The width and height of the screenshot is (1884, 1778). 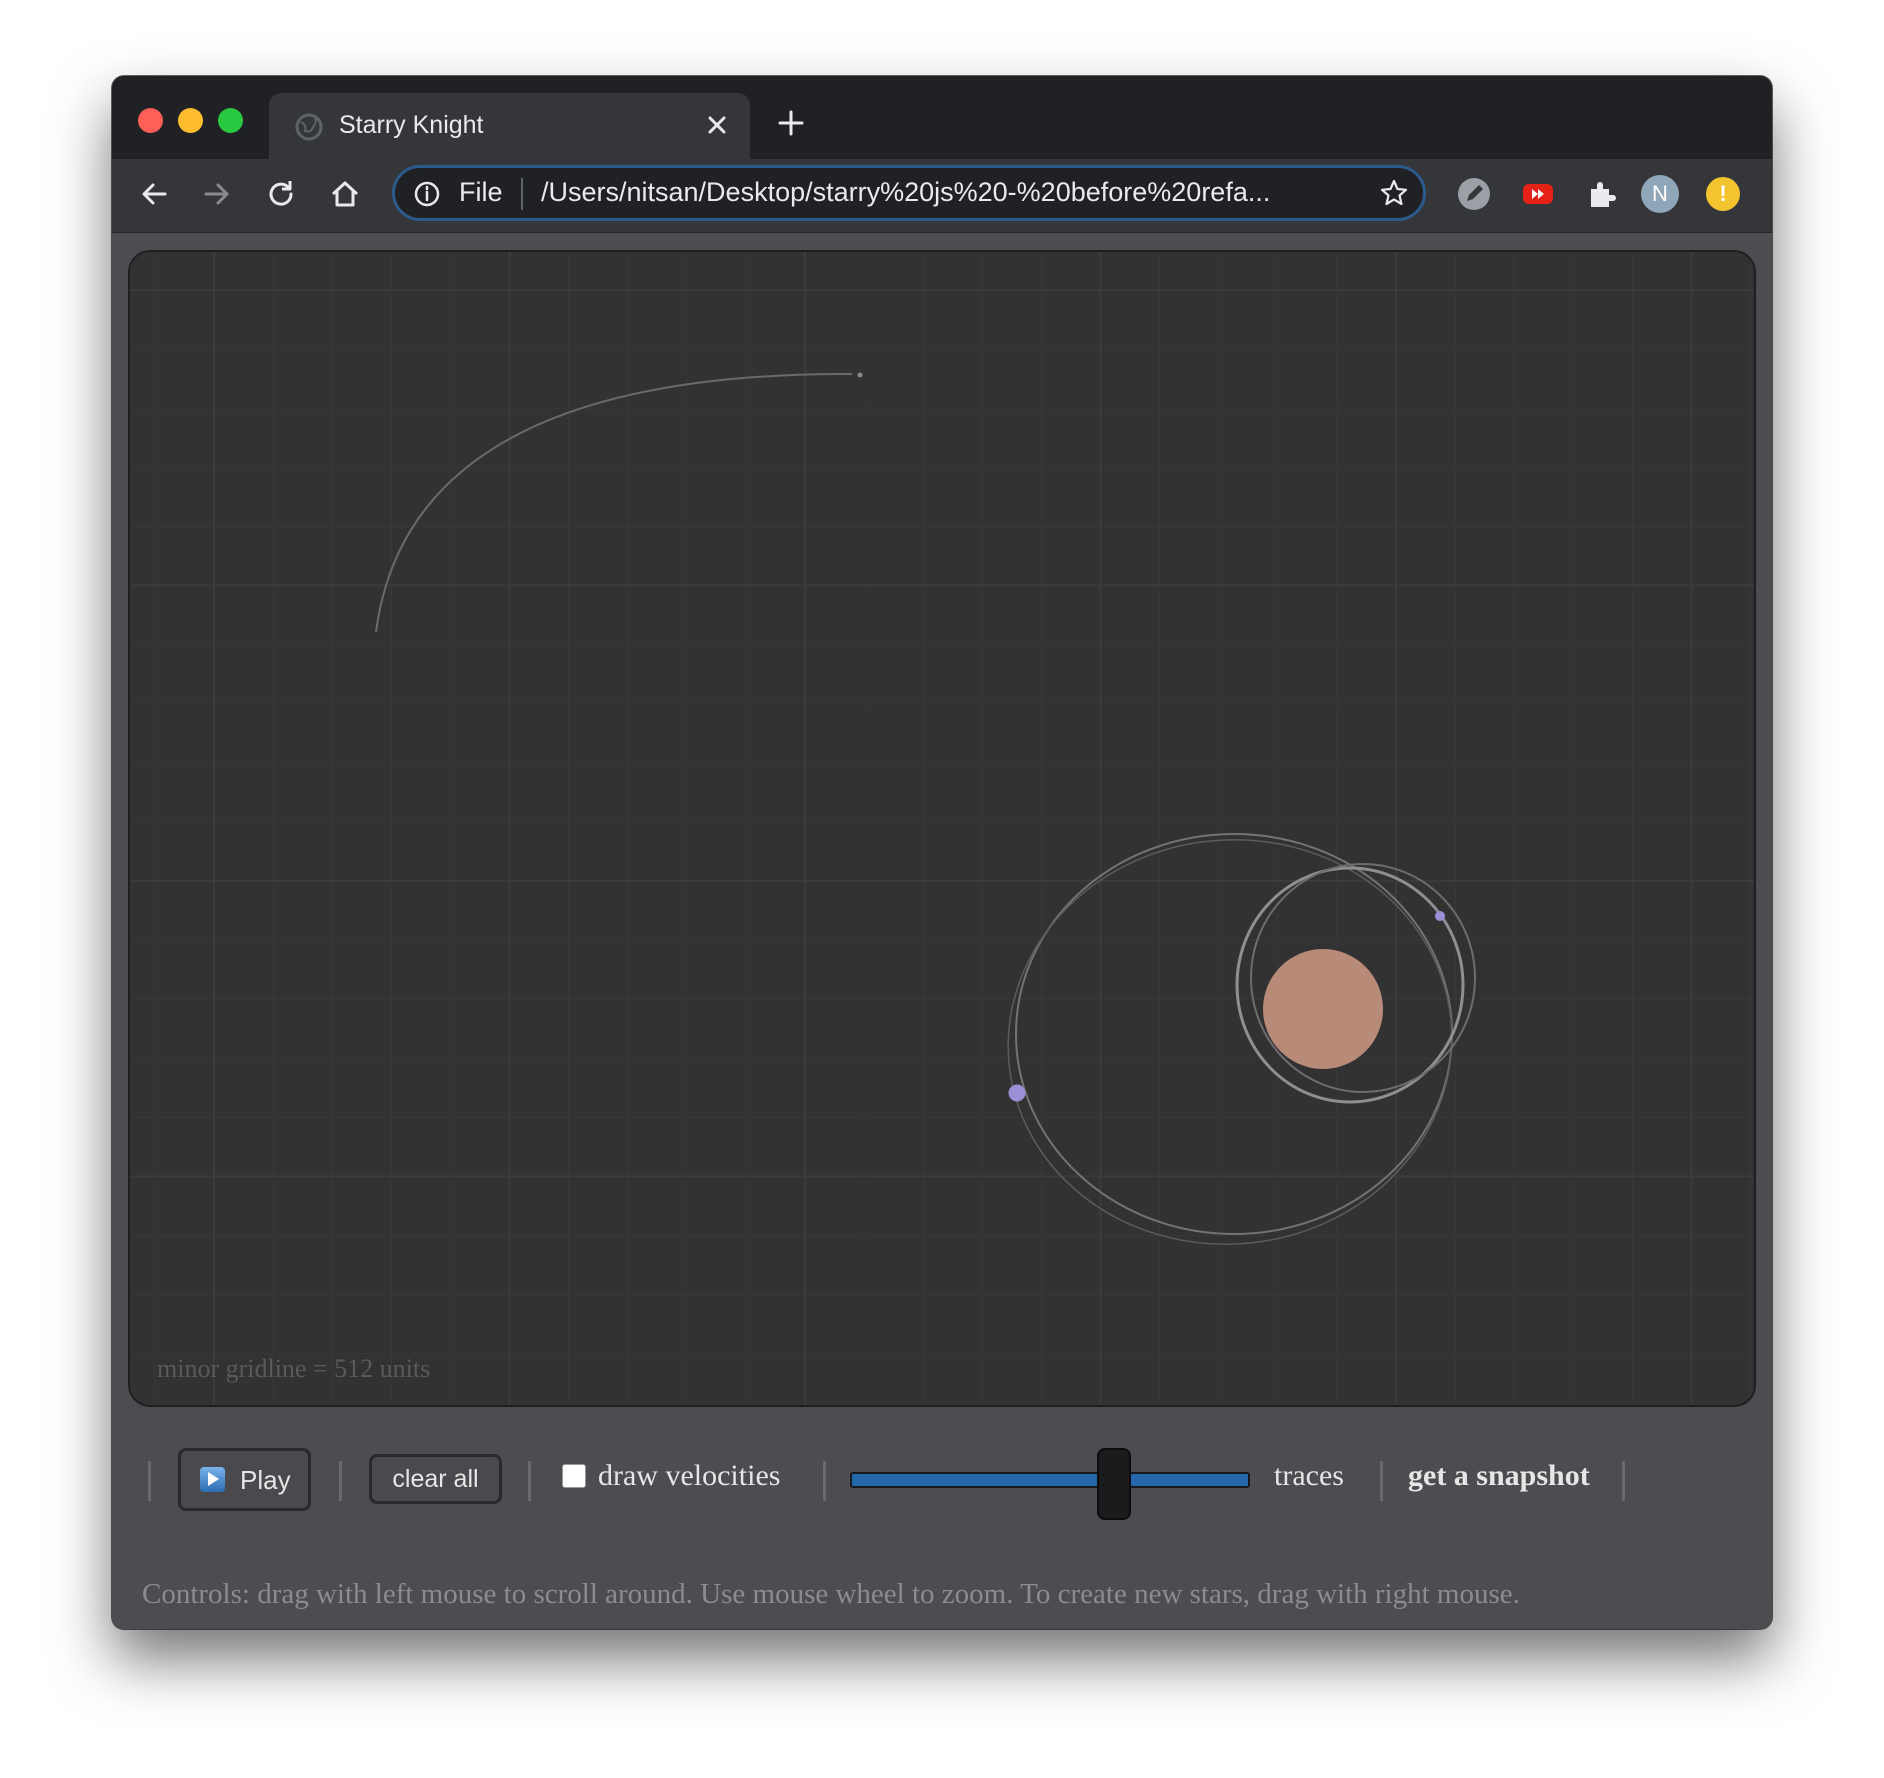 What do you see at coordinates (689, 1475) in the screenshot?
I see `draw-velocities-label: draw velocities` at bounding box center [689, 1475].